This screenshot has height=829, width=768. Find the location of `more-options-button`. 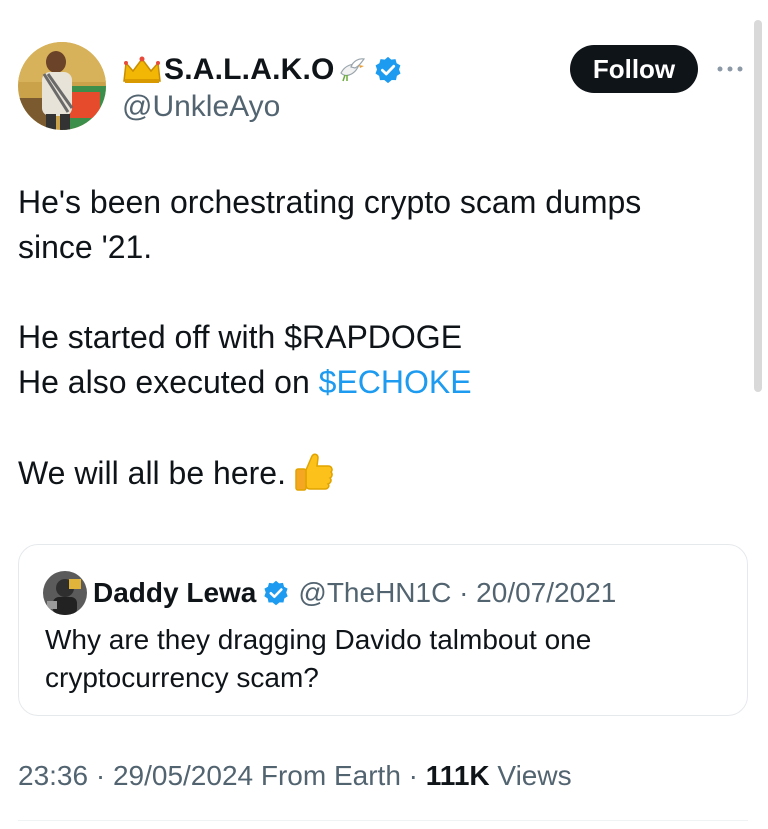

more-options-button is located at coordinates (730, 69).